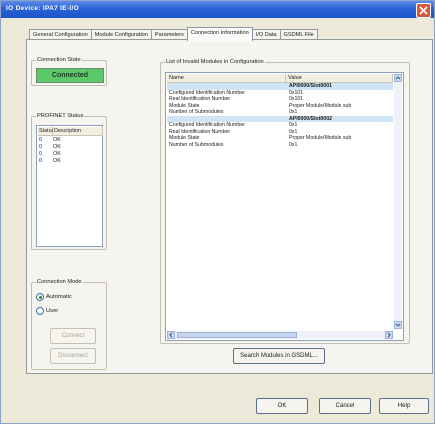 Image resolution: width=435 pixels, height=424 pixels. I want to click on connection-status-indicator: Connected, so click(70, 75).